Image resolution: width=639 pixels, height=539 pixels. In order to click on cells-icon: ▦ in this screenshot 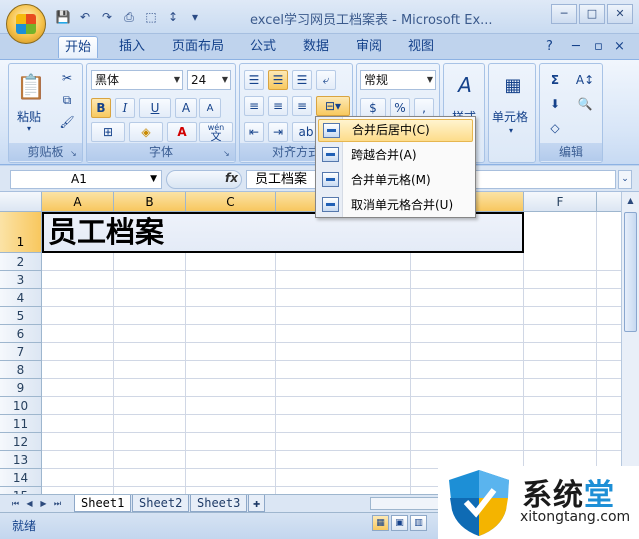, I will do `click(513, 85)`.